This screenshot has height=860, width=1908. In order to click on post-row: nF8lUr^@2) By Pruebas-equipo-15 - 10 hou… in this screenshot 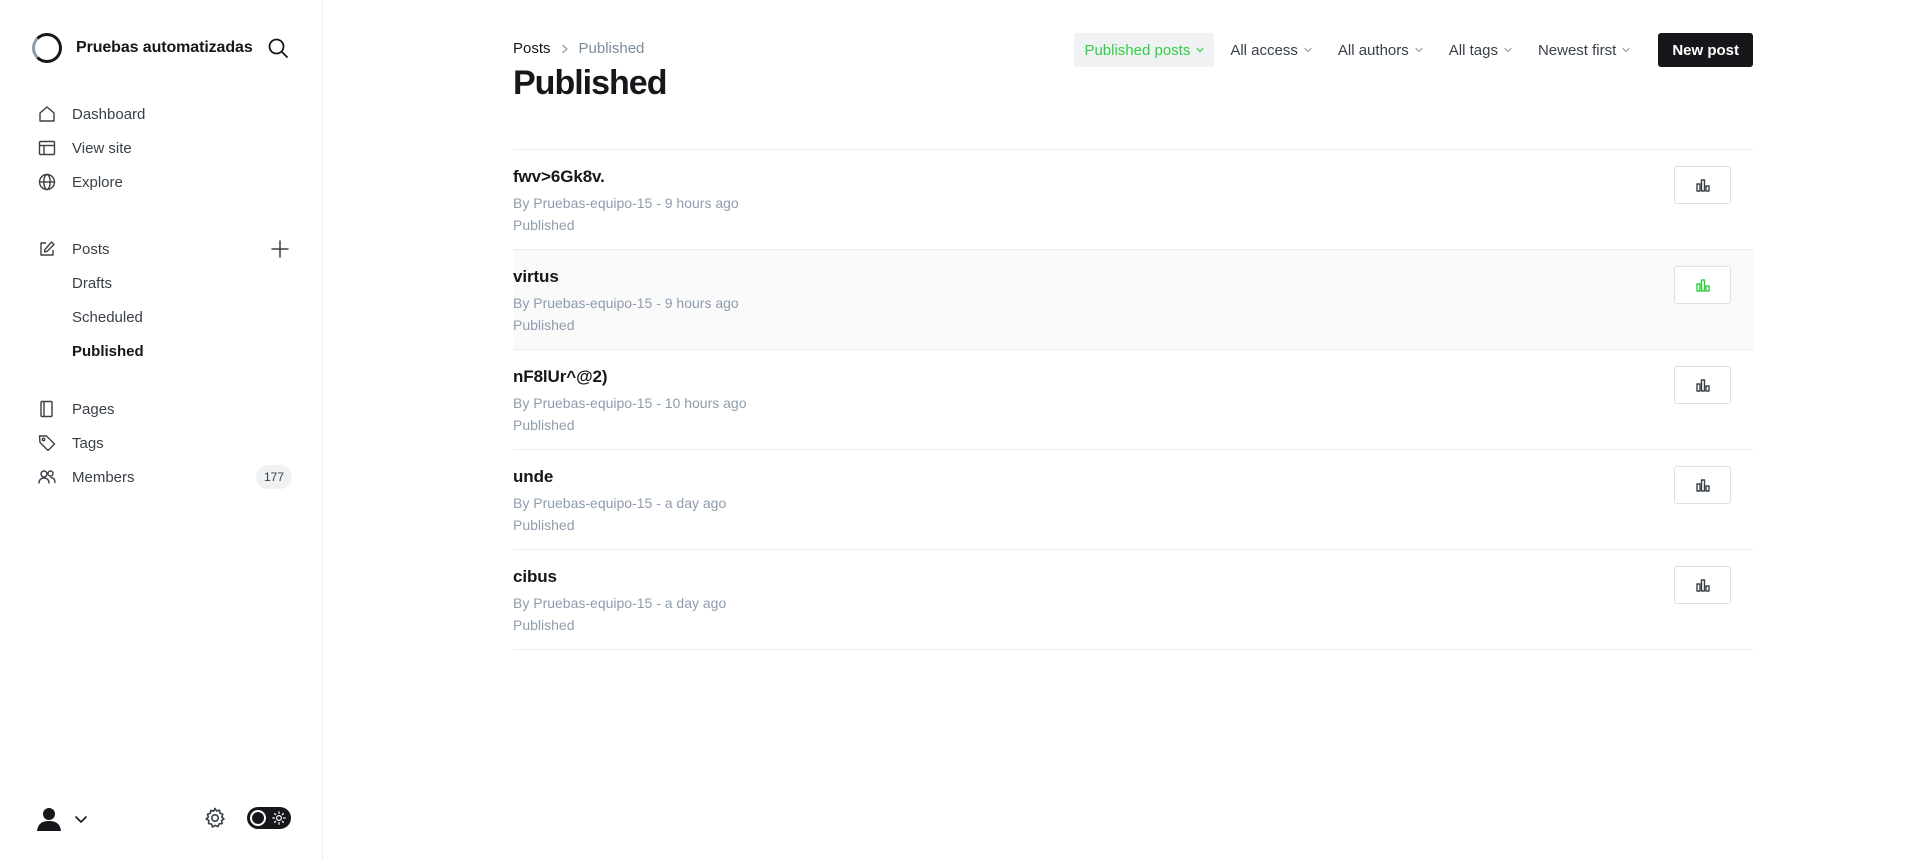, I will do `click(1133, 400)`.